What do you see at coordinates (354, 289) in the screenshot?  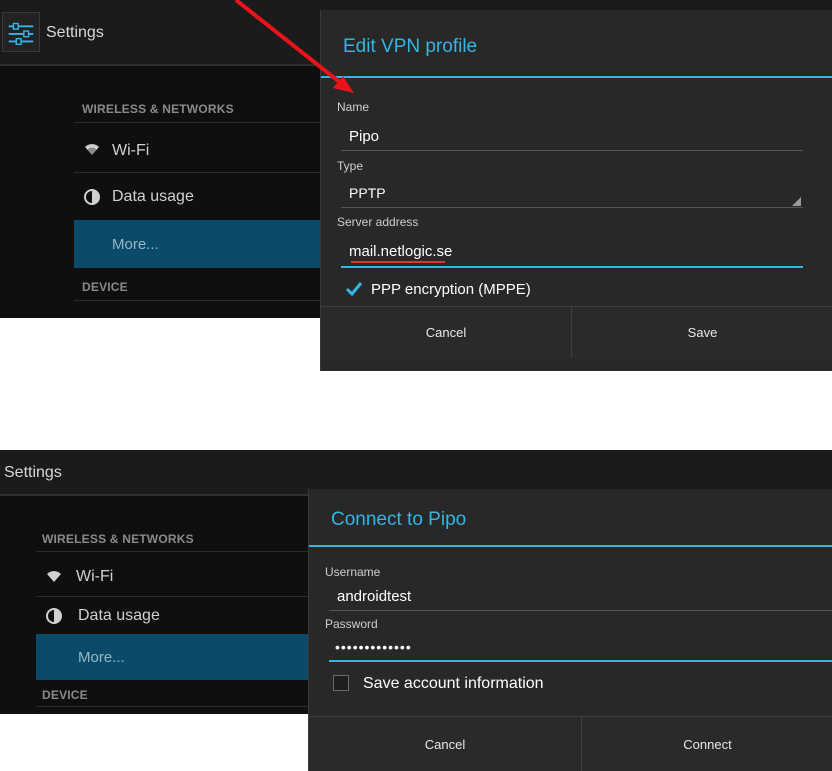 I see `check-icon` at bounding box center [354, 289].